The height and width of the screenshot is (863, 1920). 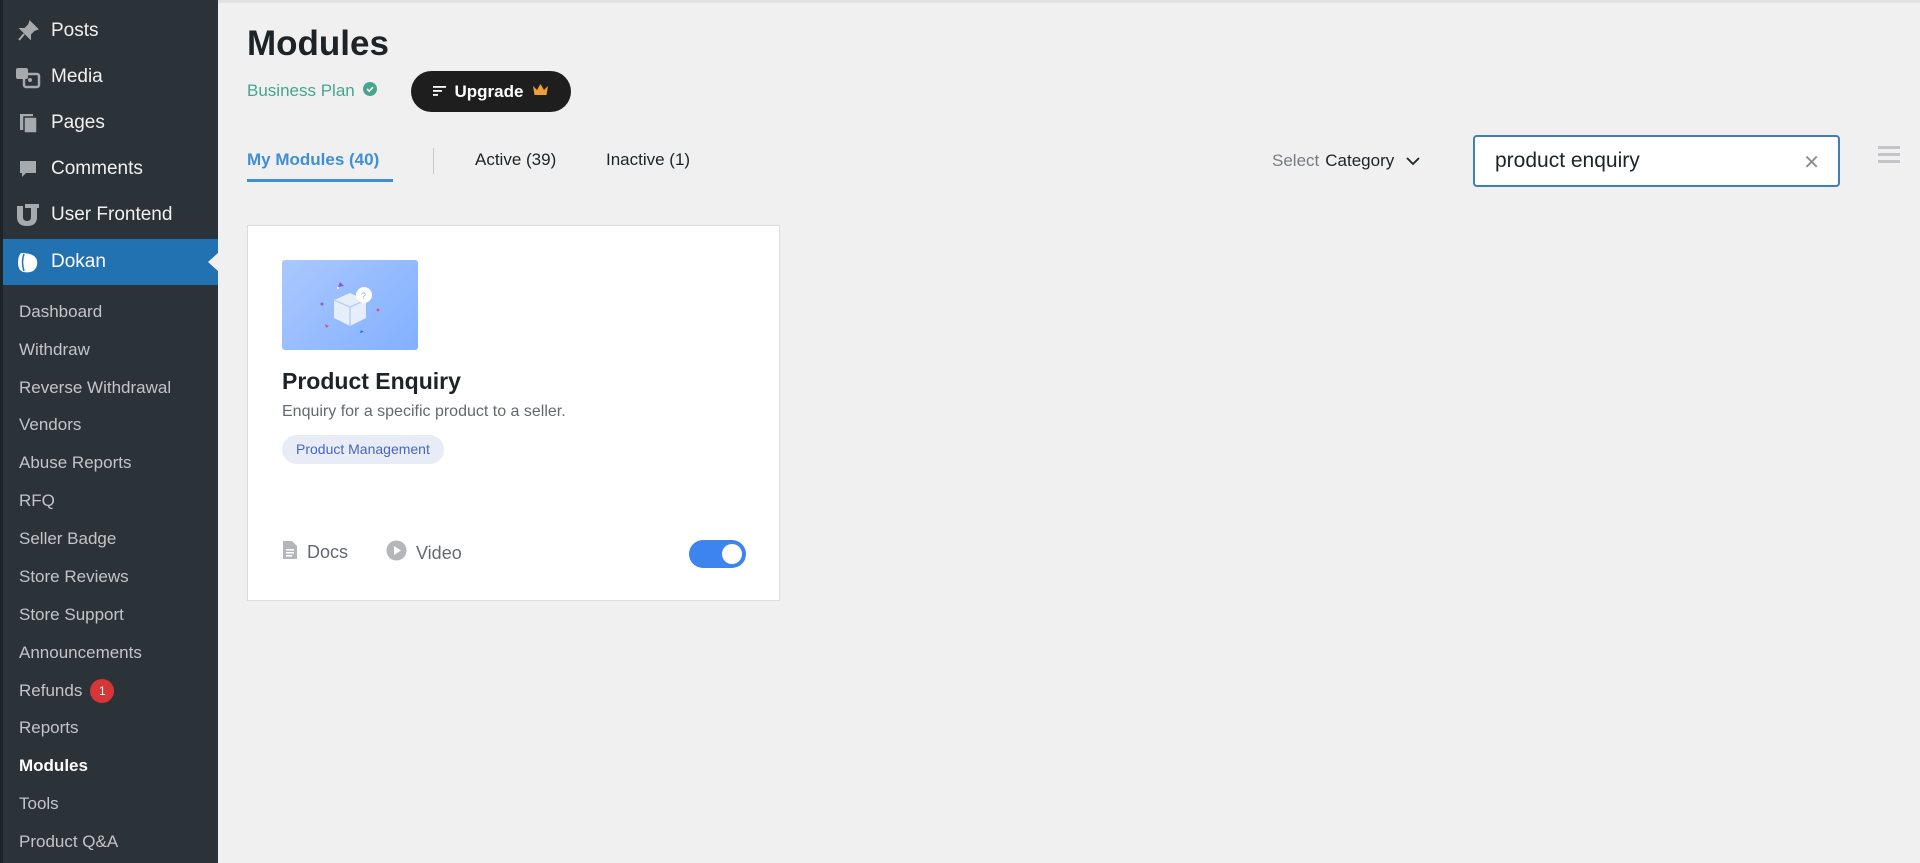 I want to click on submenu-item-refunds: Refunds 1, so click(x=67, y=691).